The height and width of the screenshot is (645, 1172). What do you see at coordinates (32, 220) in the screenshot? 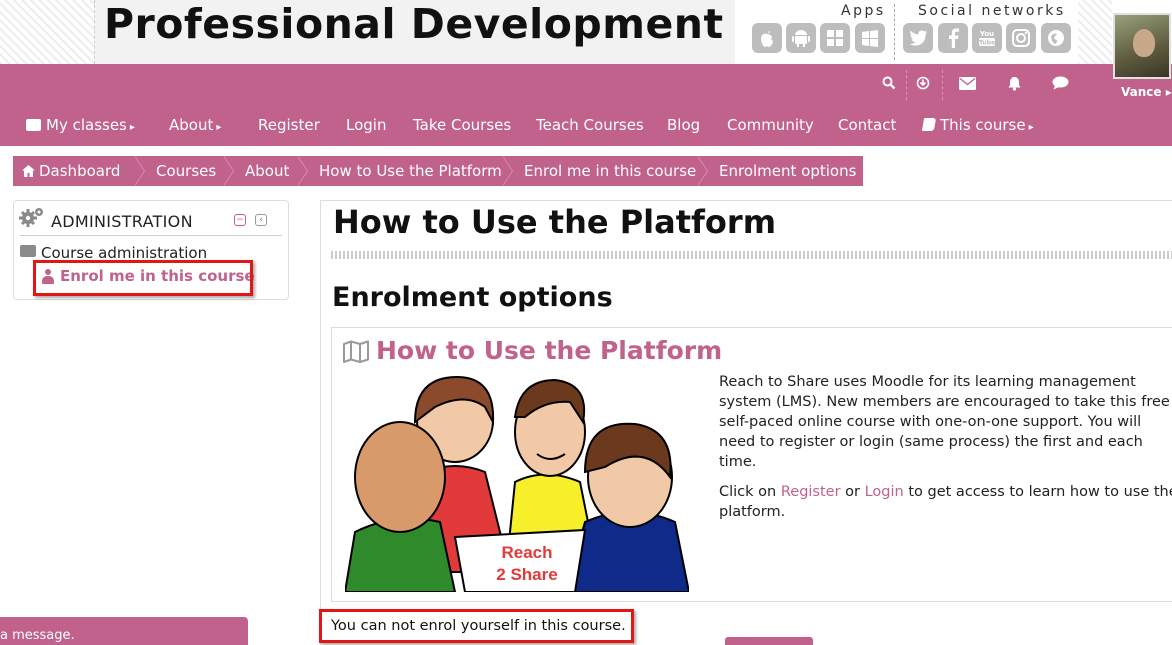
I see `gears-icon` at bounding box center [32, 220].